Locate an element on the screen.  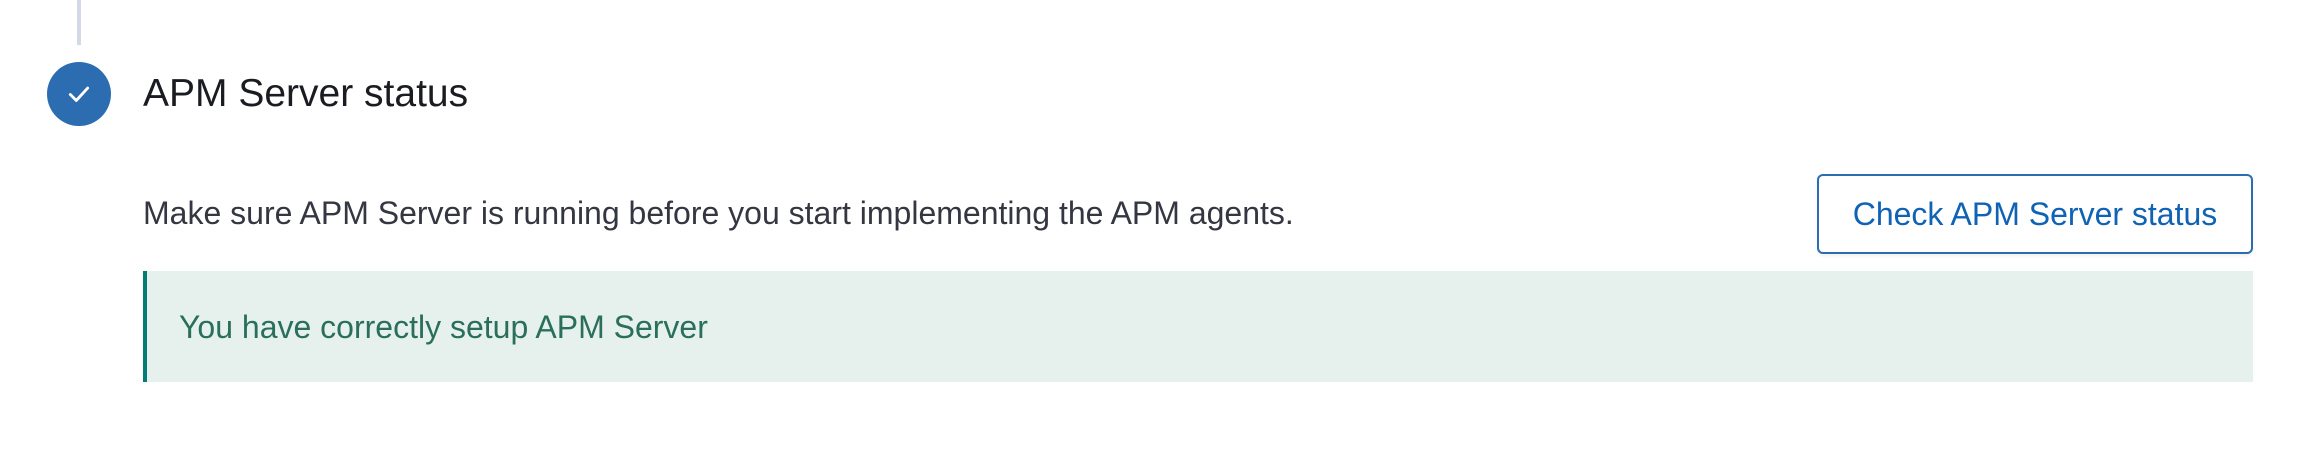
step-title: APM Server status is located at coordinates (306, 93).